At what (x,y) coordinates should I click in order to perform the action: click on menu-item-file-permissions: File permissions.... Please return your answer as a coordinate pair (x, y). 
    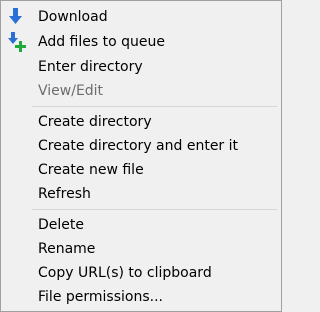
    Looking at the image, I should click on (141, 297).